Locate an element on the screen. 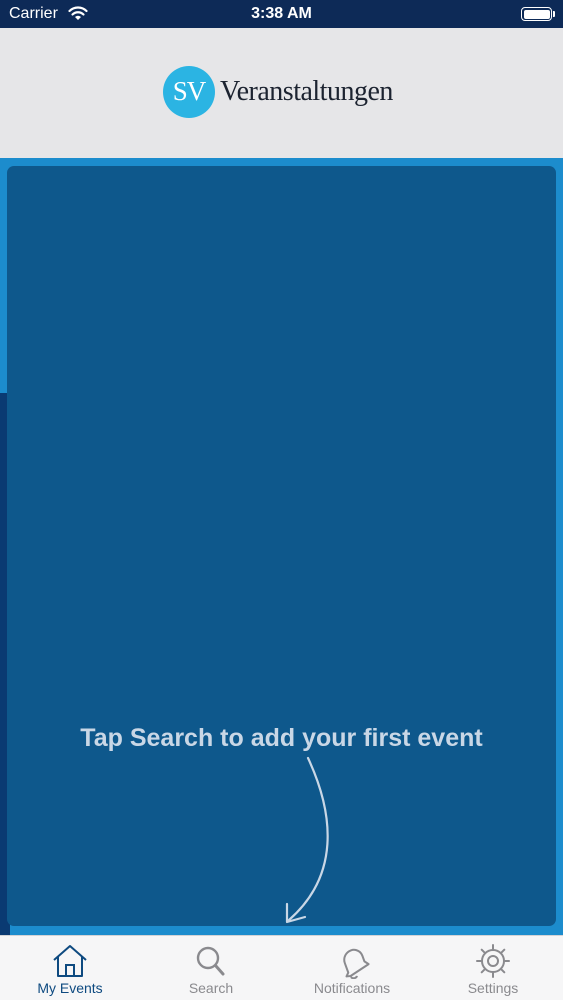 Image resolution: width=563 pixels, height=1000 pixels. tab-notifications: Notifications is located at coordinates (352, 968).